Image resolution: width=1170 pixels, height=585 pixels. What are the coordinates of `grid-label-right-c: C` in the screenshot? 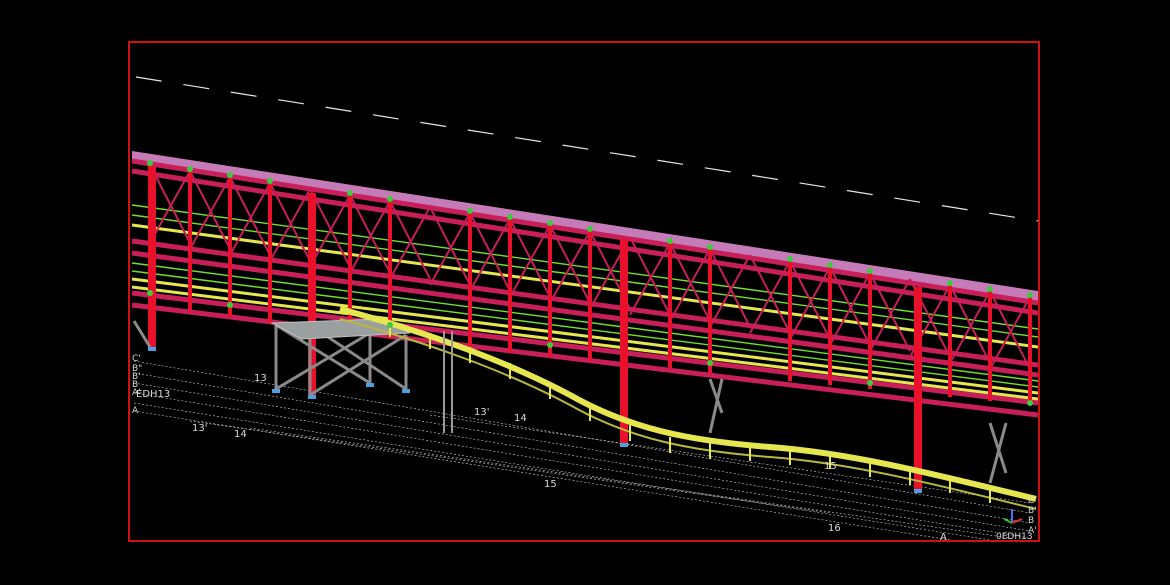 It's located at (1031, 501).